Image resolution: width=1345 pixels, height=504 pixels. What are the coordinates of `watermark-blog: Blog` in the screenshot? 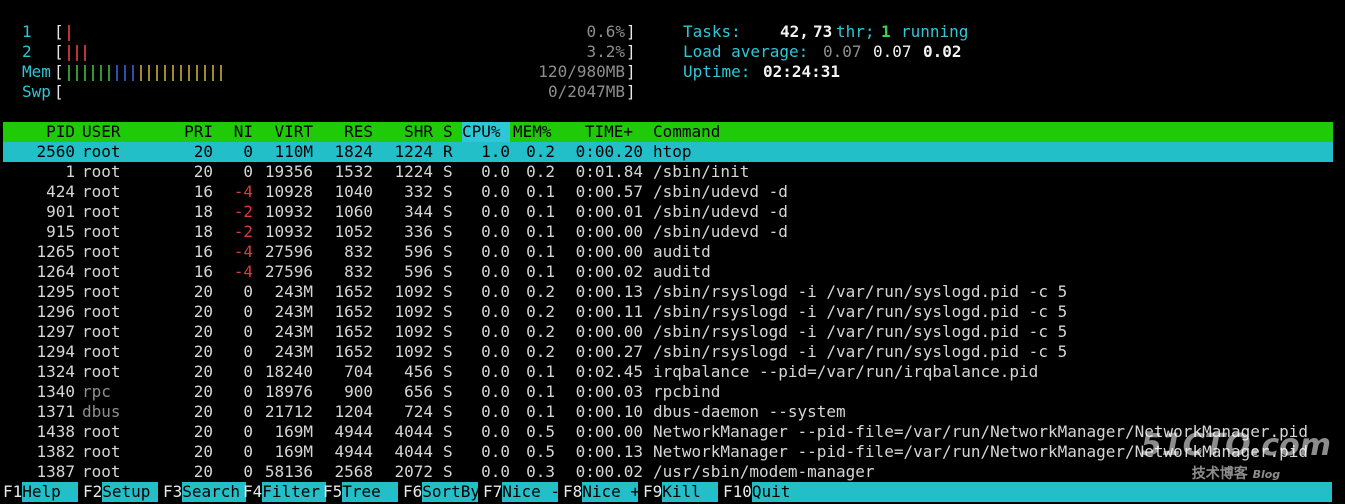 It's located at (1266, 474).